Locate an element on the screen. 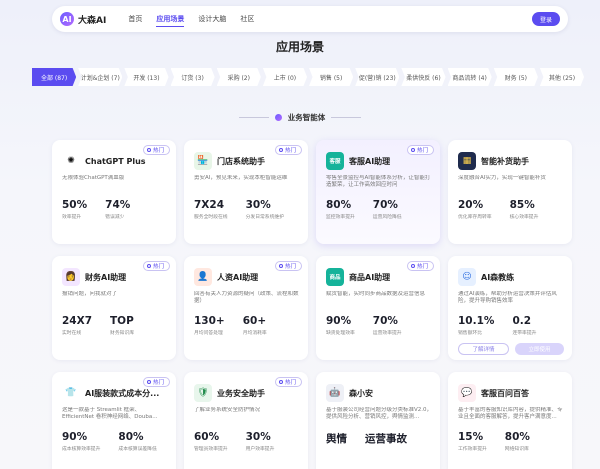 The image size is (600, 469). robot-icon: 🤖 is located at coordinates (335, 393).